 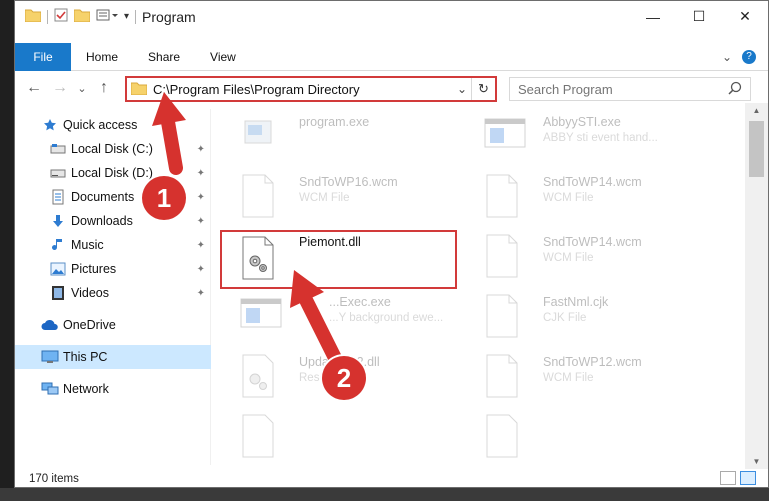 What do you see at coordinates (384, 494) in the screenshot?
I see `taskbar-edge` at bounding box center [384, 494].